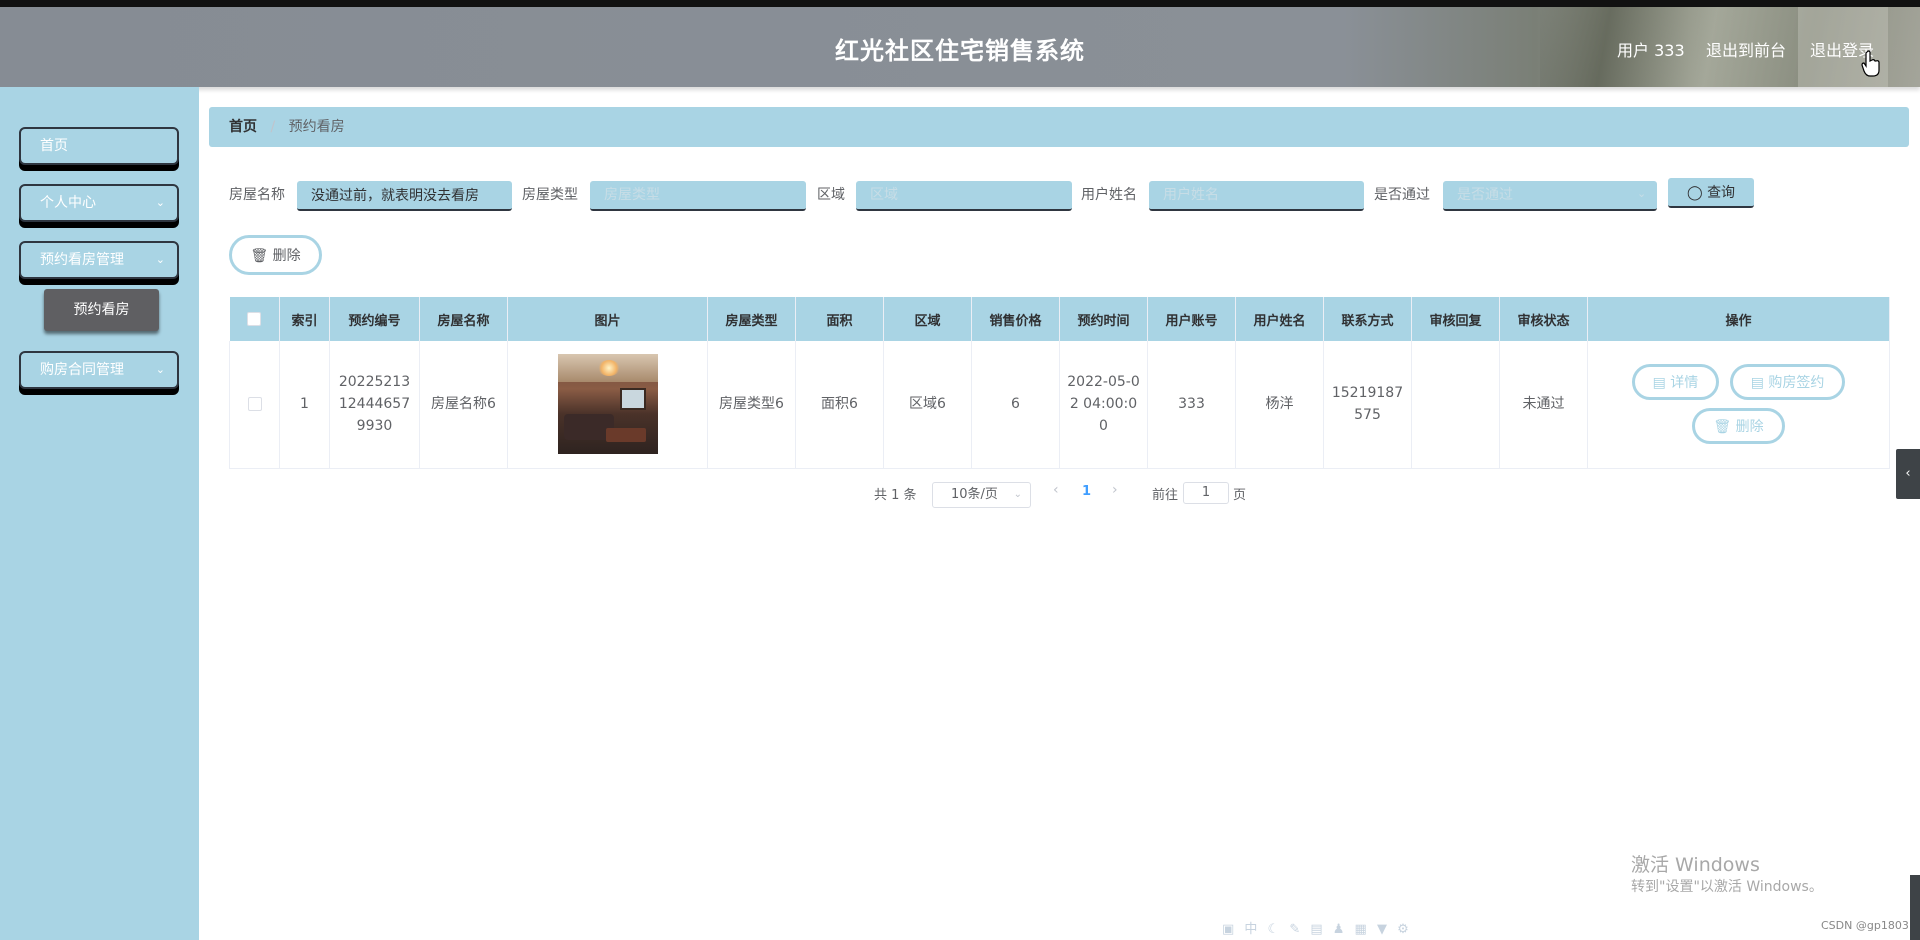  What do you see at coordinates (1721, 193) in the screenshot?
I see `query-button-label: 查询` at bounding box center [1721, 193].